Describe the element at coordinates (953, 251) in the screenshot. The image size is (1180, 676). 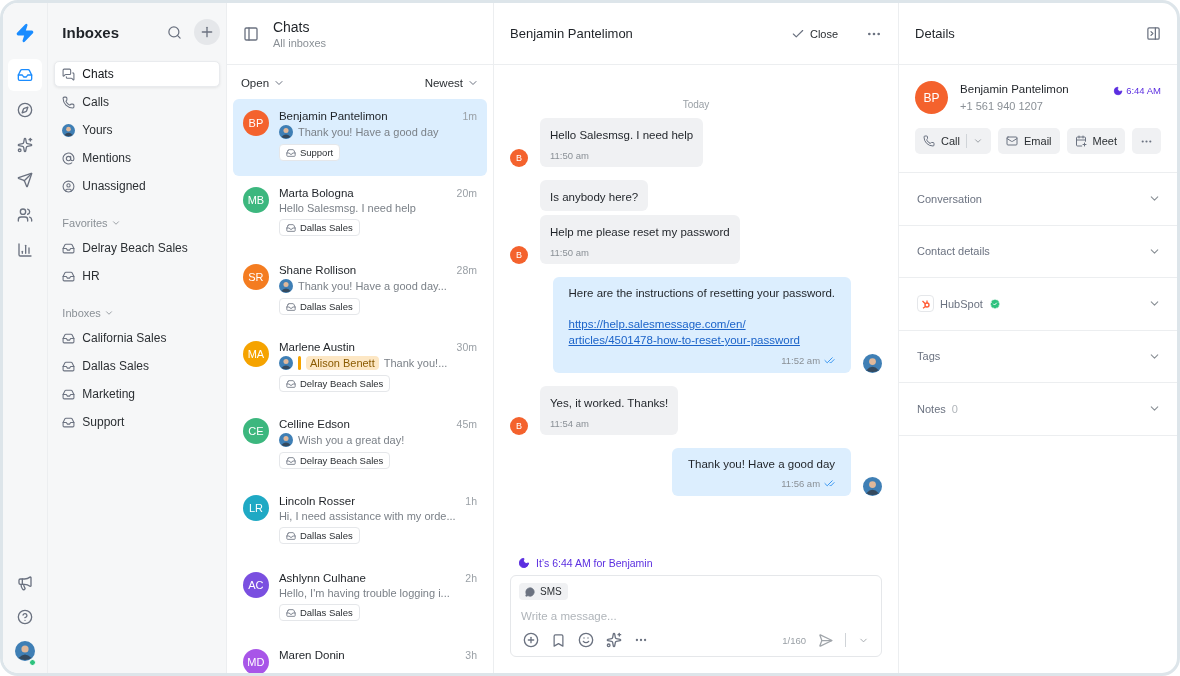
I see `section-title: Contact details` at that location.